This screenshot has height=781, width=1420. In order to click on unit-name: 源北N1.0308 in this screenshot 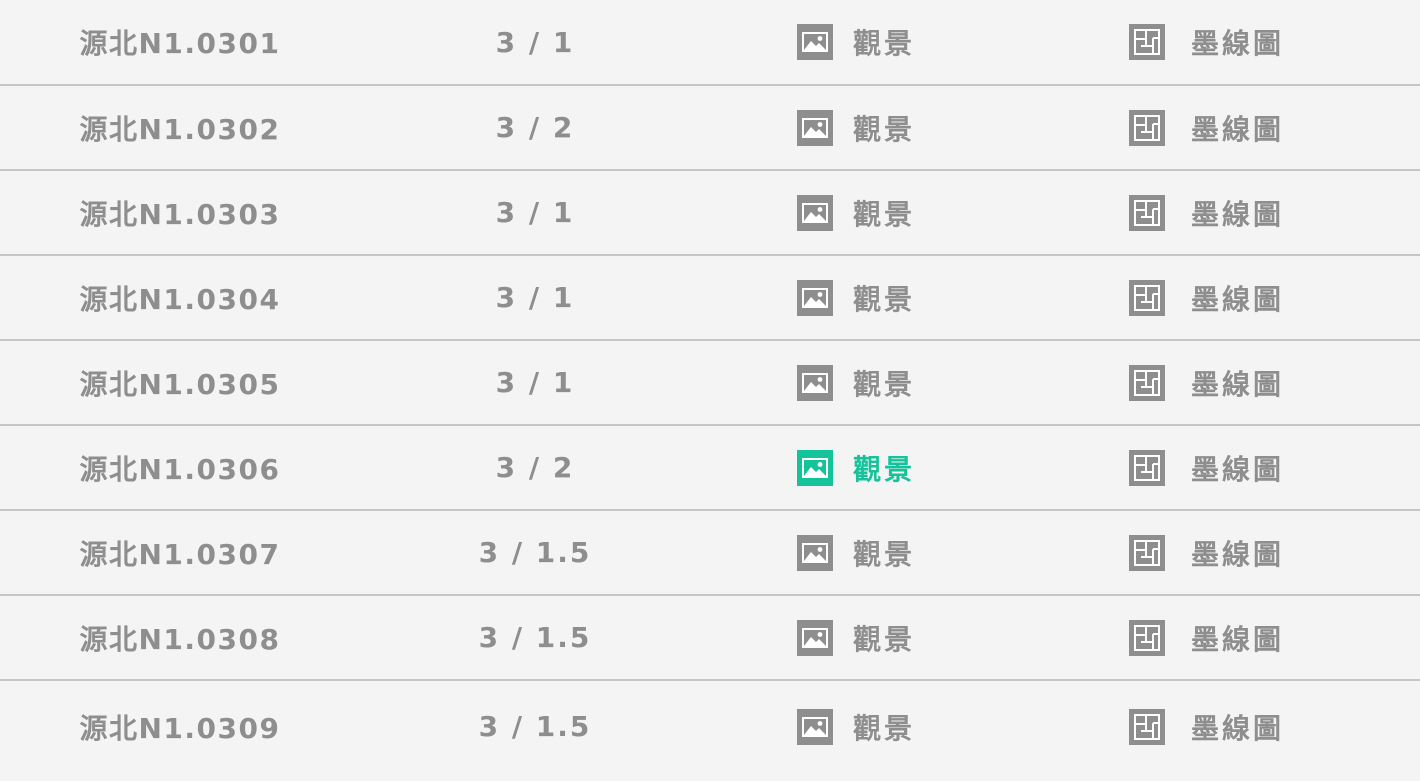, I will do `click(180, 639)`.